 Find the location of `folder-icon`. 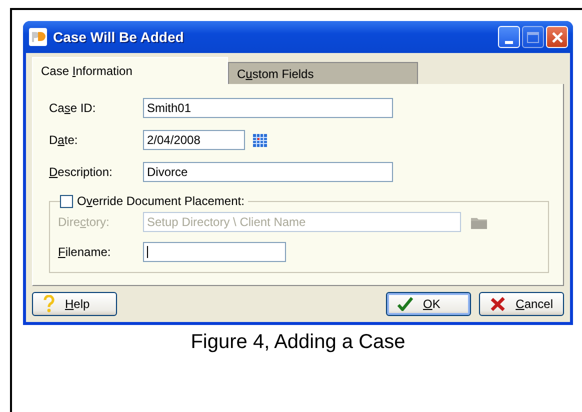

folder-icon is located at coordinates (479, 222).